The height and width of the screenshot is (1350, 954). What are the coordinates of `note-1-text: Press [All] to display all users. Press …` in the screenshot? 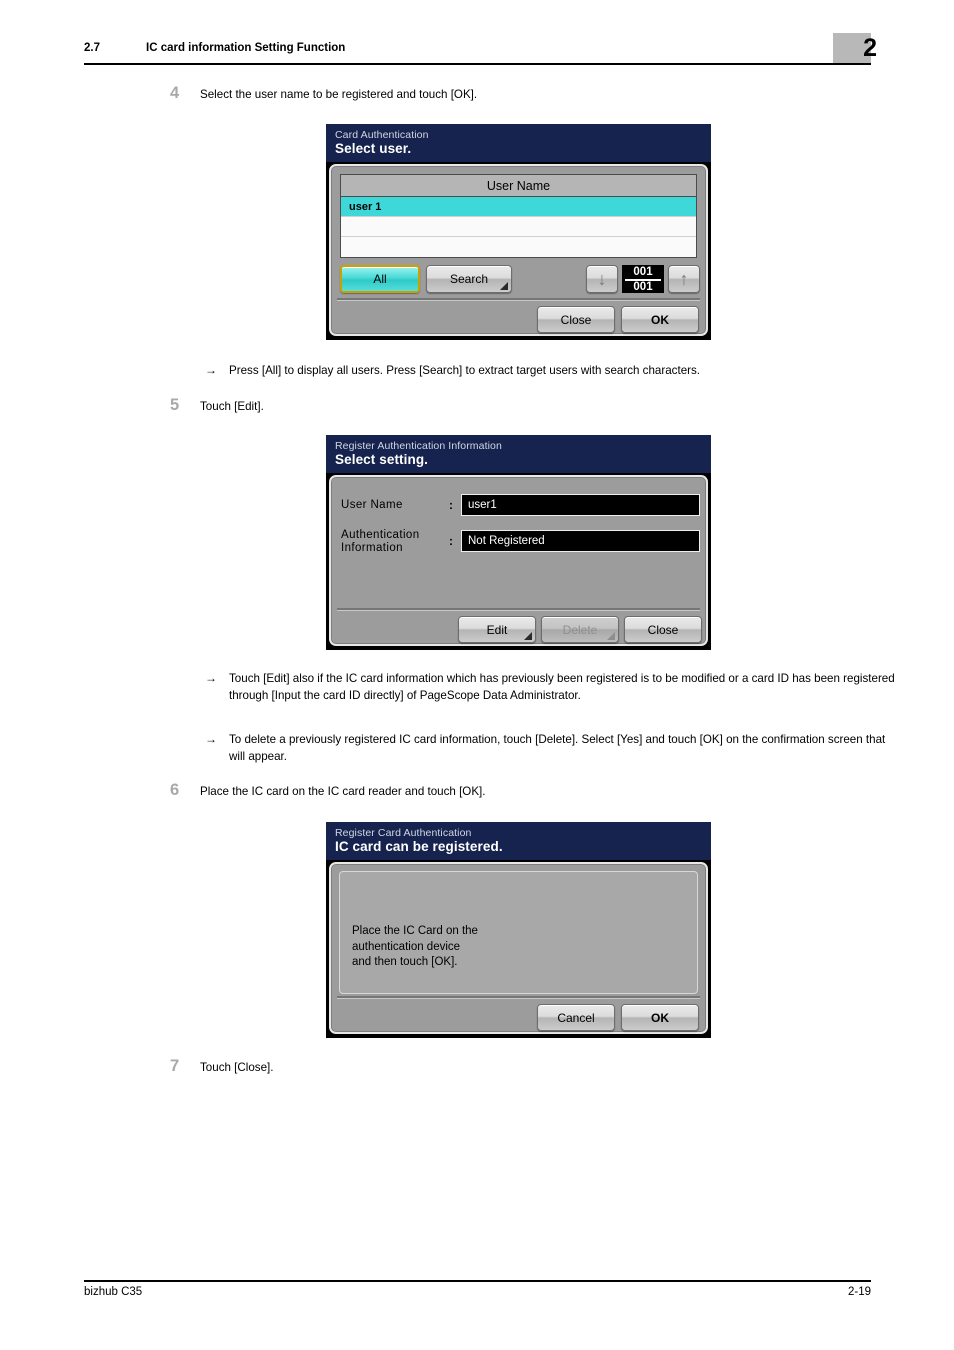 It's located at (465, 370).